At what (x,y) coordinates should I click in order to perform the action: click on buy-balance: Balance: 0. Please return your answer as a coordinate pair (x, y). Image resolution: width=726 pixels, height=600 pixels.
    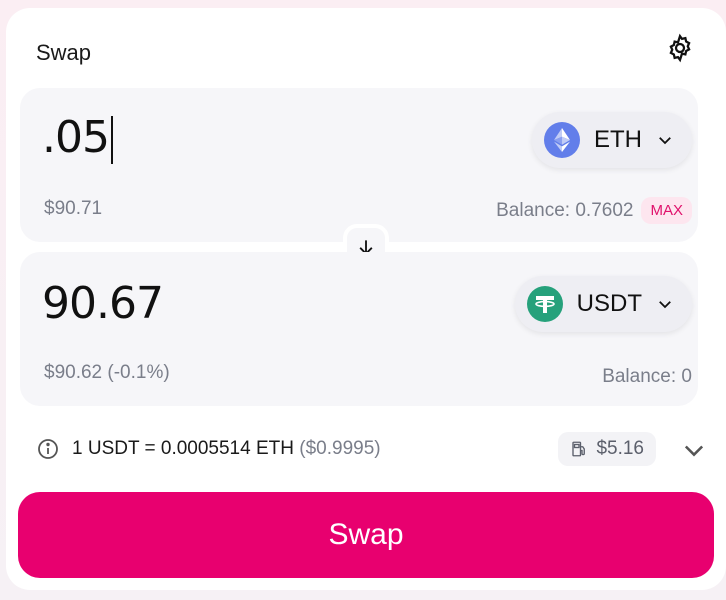
    Looking at the image, I should click on (647, 377).